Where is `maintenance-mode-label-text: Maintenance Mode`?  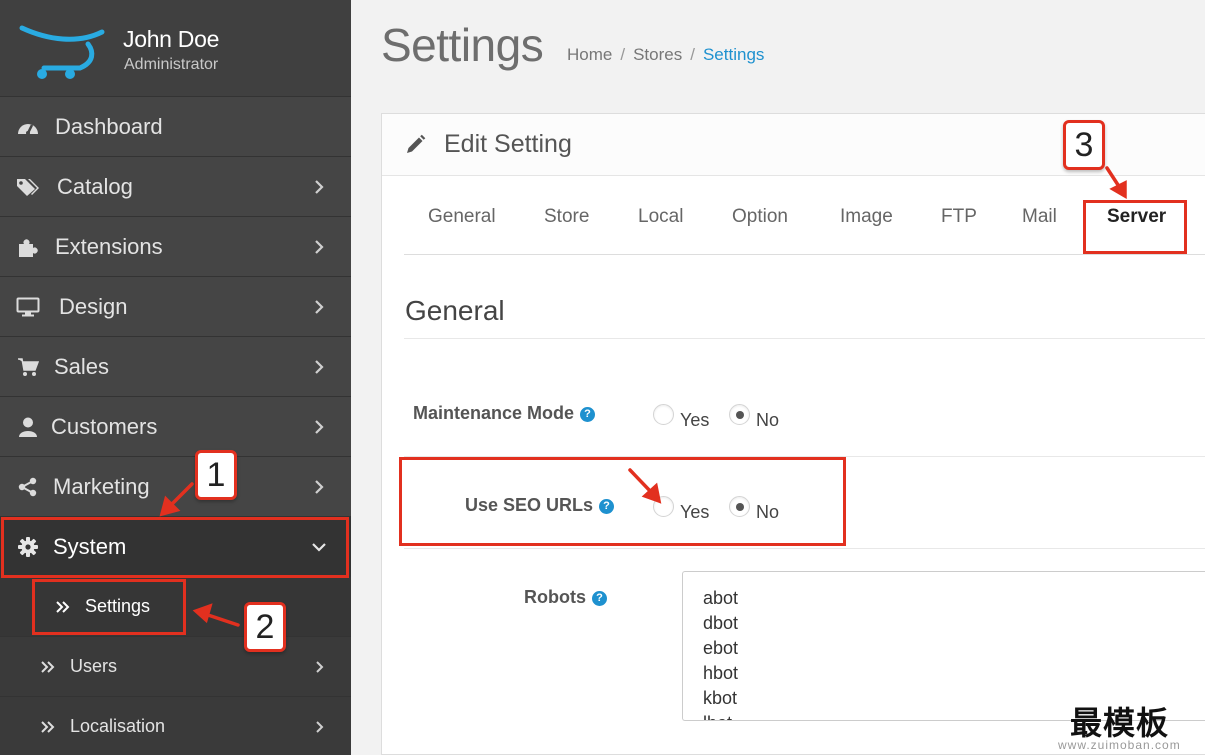
maintenance-mode-label-text: Maintenance Mode is located at coordinates (494, 413).